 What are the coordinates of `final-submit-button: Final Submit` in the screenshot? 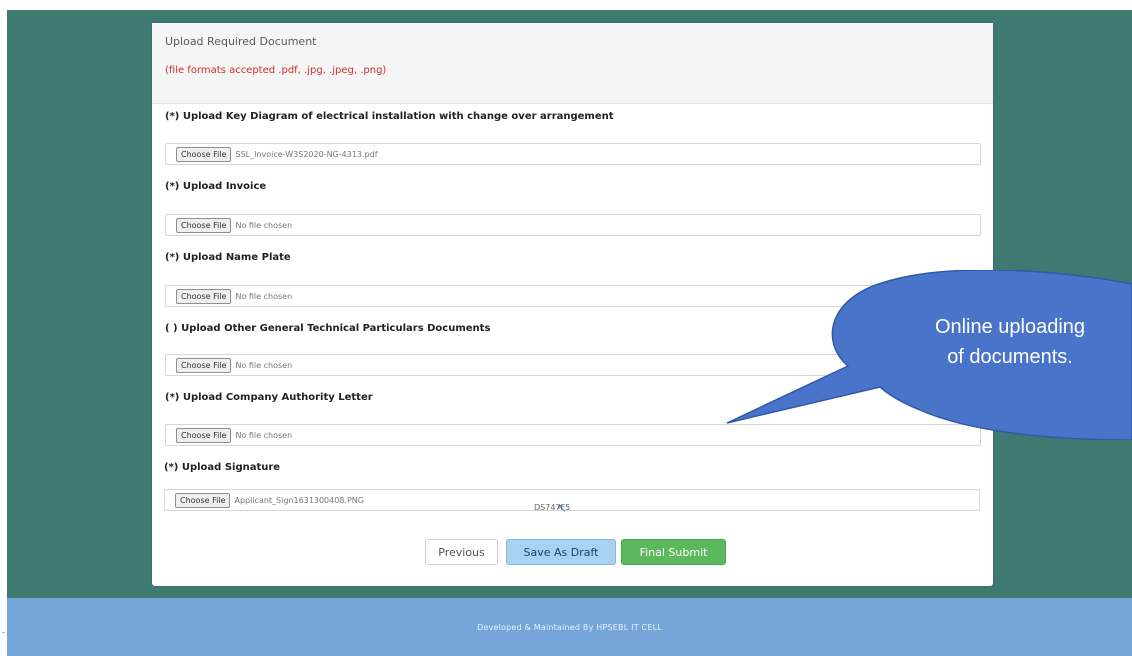 It's located at (673, 552).